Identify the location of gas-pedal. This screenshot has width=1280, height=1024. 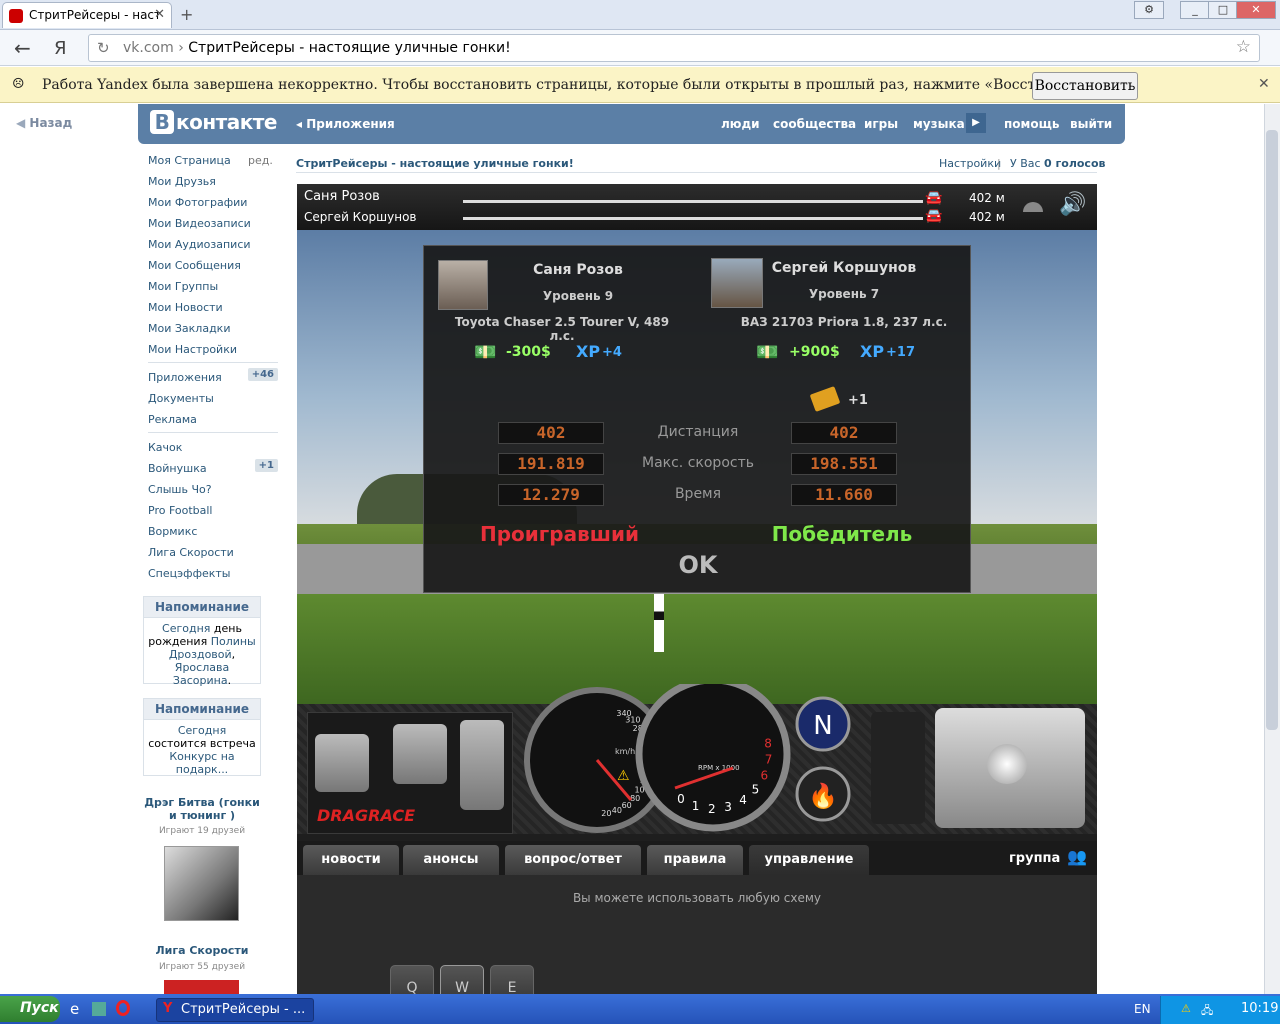
(482, 765).